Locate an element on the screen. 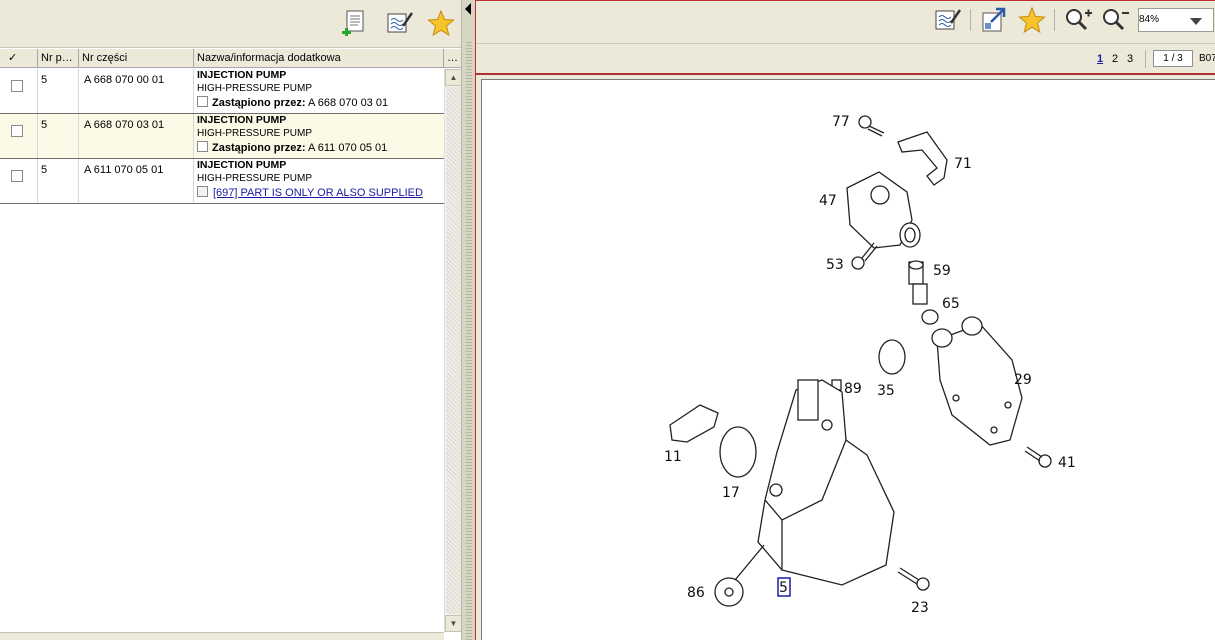 Image resolution: width=1215 pixels, height=640 pixels. vertical-scrollbar: ▲ ▼ is located at coordinates (453, 350).